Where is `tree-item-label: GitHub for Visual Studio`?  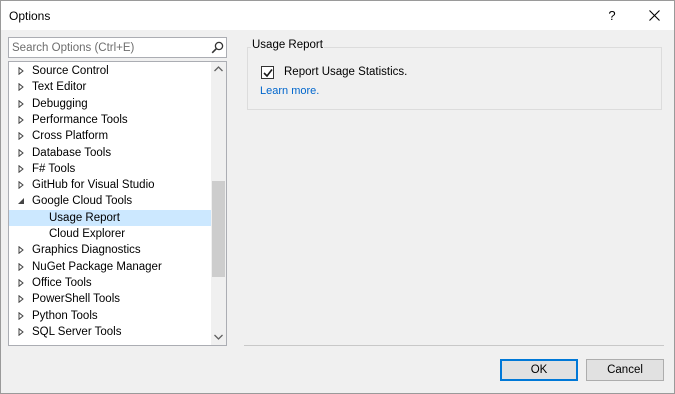
tree-item-label: GitHub for Visual Studio is located at coordinates (93, 185).